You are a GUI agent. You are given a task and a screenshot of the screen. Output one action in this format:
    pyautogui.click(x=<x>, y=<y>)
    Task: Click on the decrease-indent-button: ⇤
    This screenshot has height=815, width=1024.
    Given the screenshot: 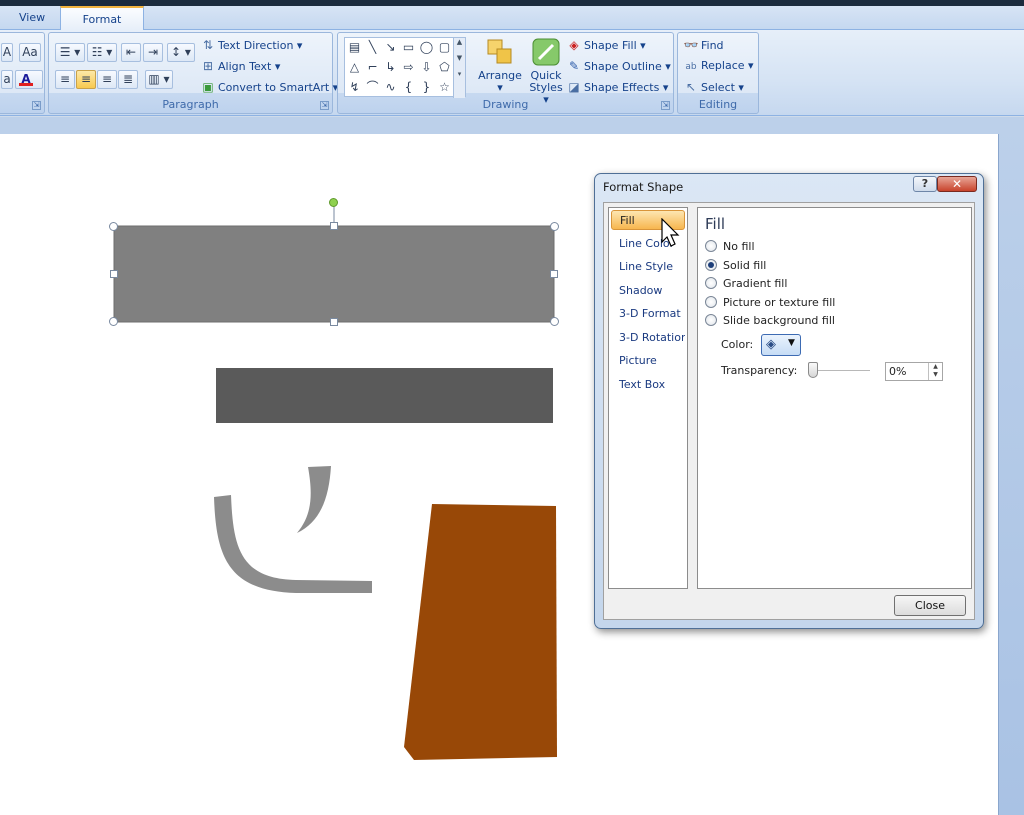 What is the action you would take?
    pyautogui.click(x=131, y=52)
    